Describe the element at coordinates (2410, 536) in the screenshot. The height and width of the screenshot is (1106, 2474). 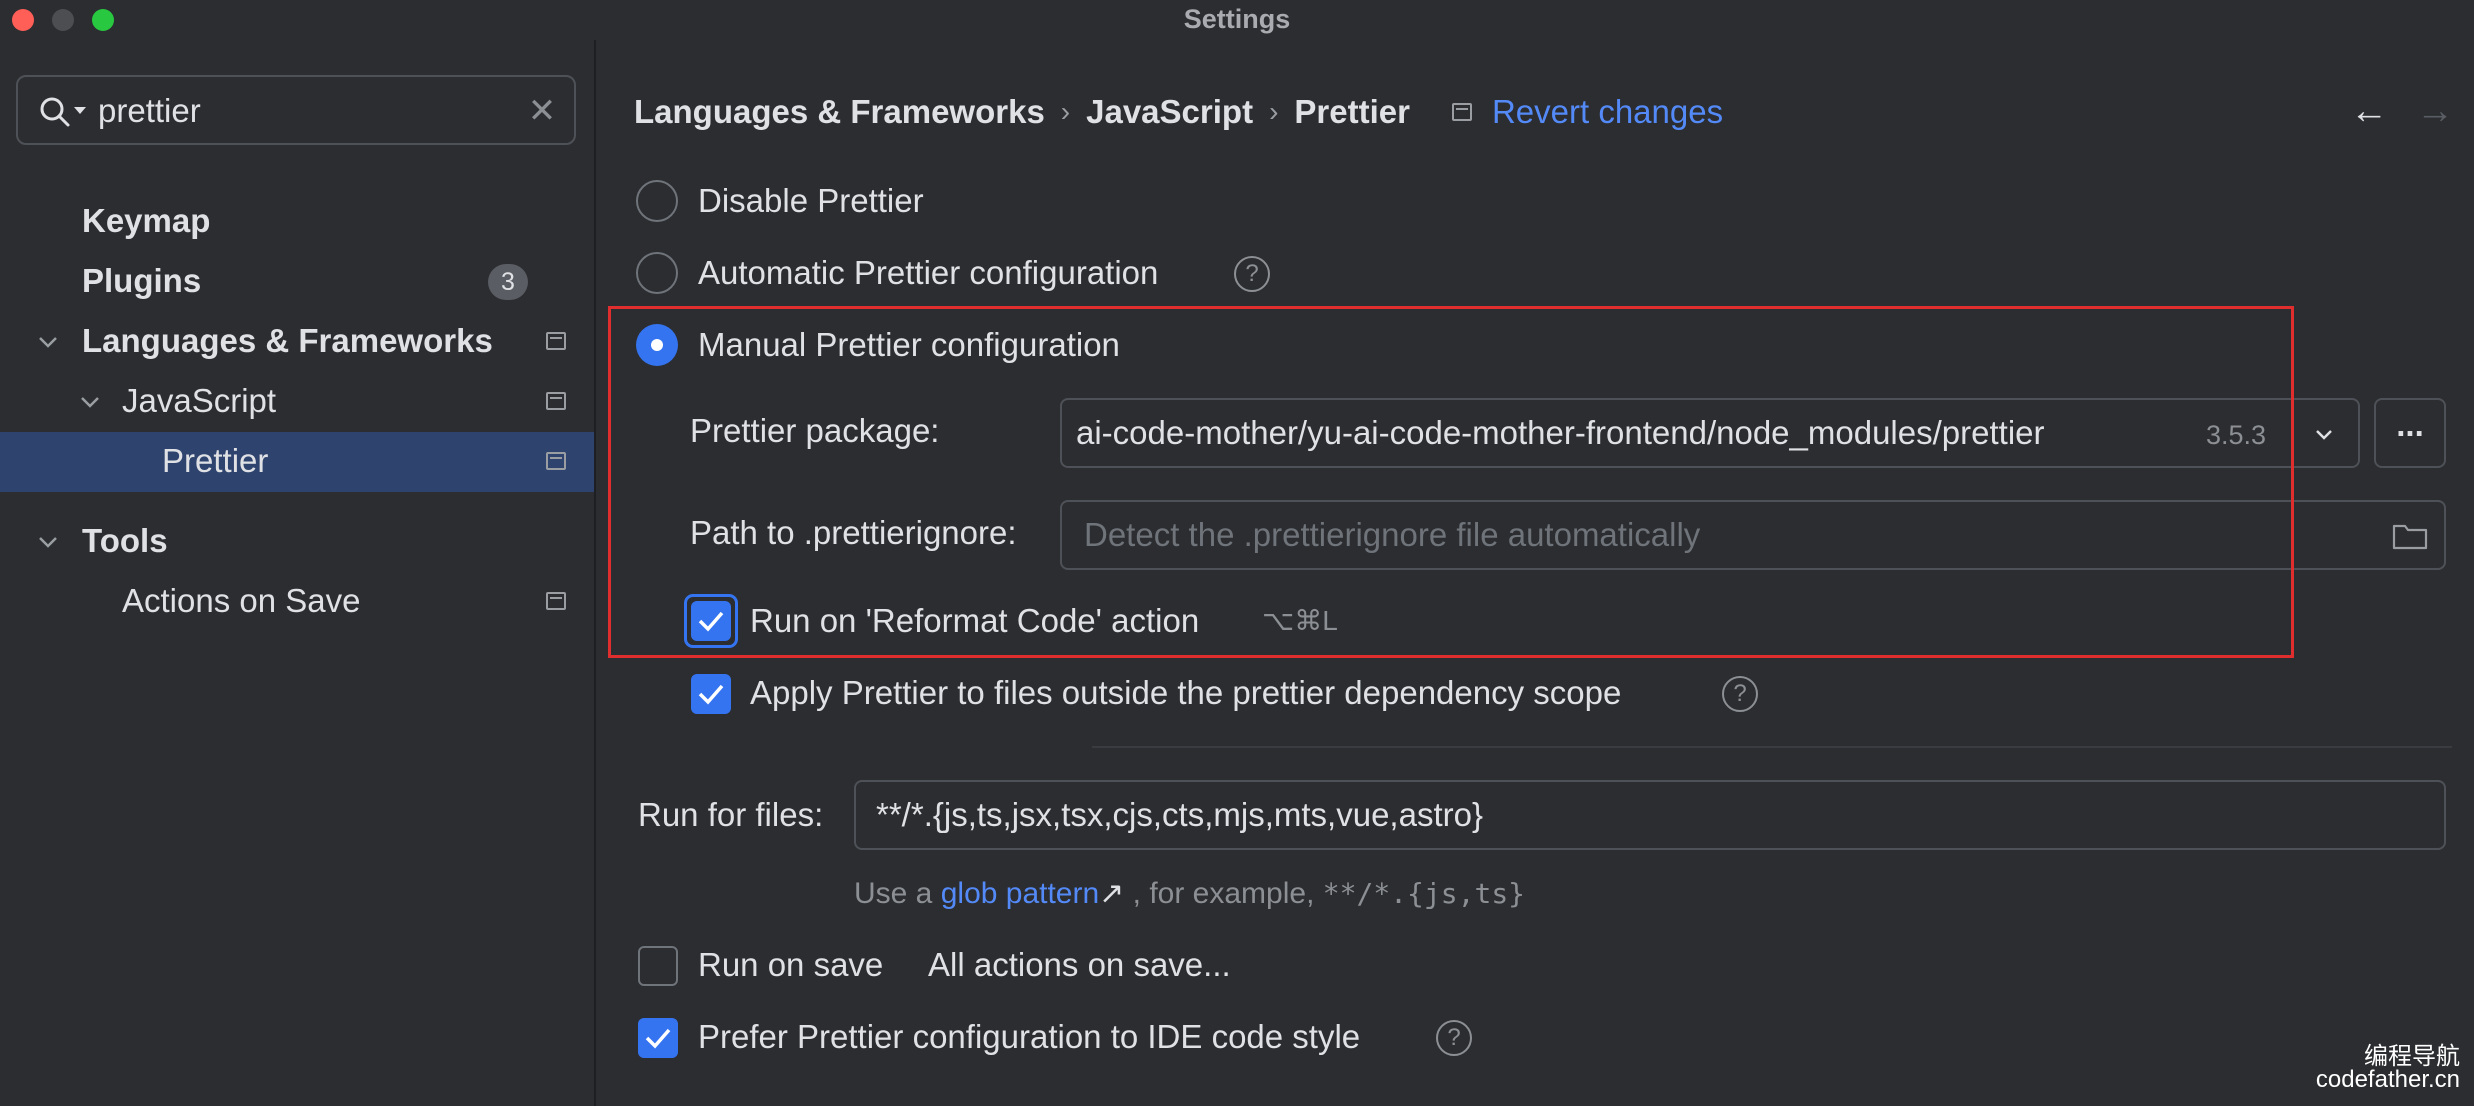
I see `folder-icon` at that location.